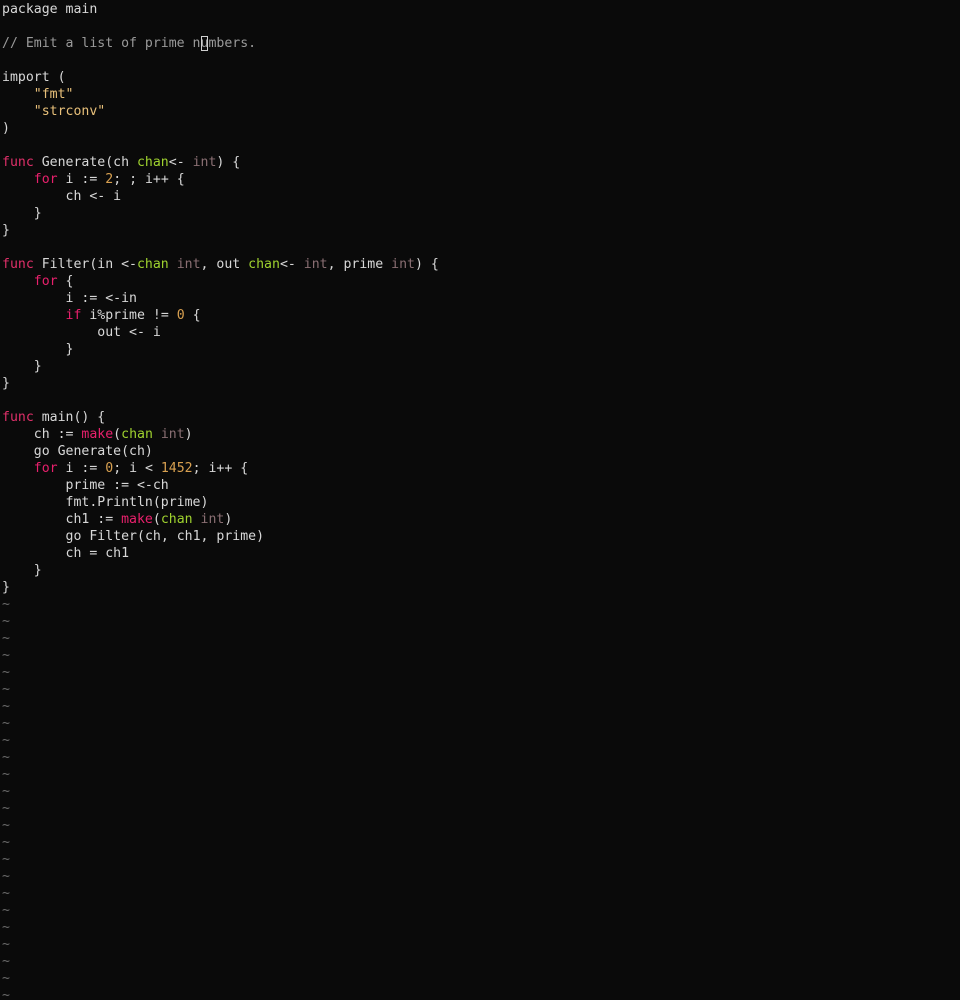  What do you see at coordinates (66, 553) in the screenshot?
I see `code-token-text: ch = ch1` at bounding box center [66, 553].